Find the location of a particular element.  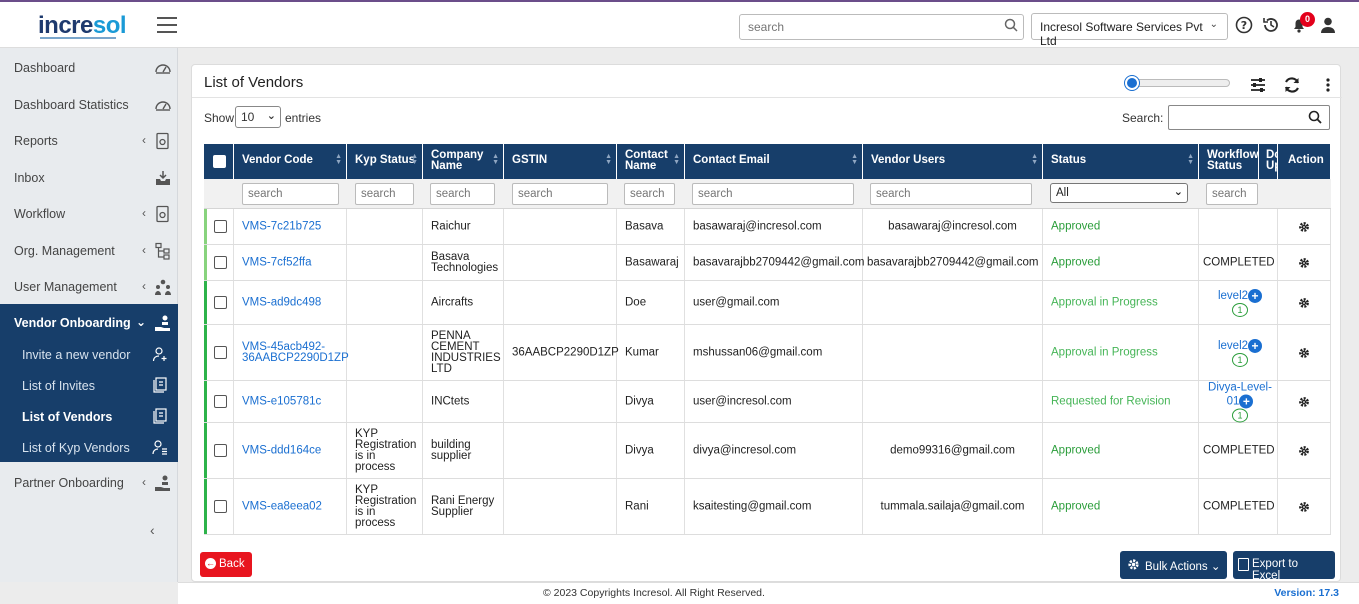

sidebar-item-partner-onboarding: Partner Onboarding ‹ is located at coordinates (89, 482).